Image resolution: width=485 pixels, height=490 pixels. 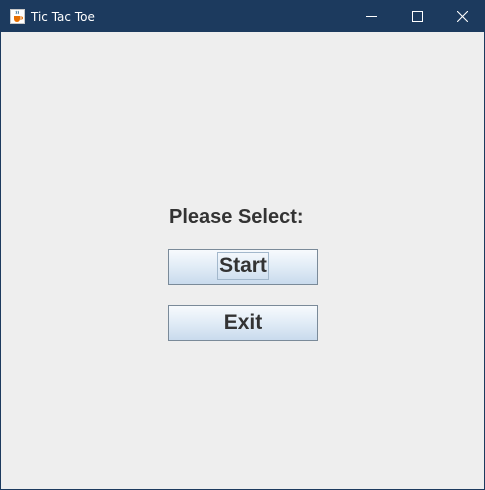 I want to click on window-title: Tic Tac Toe, so click(x=63, y=17).